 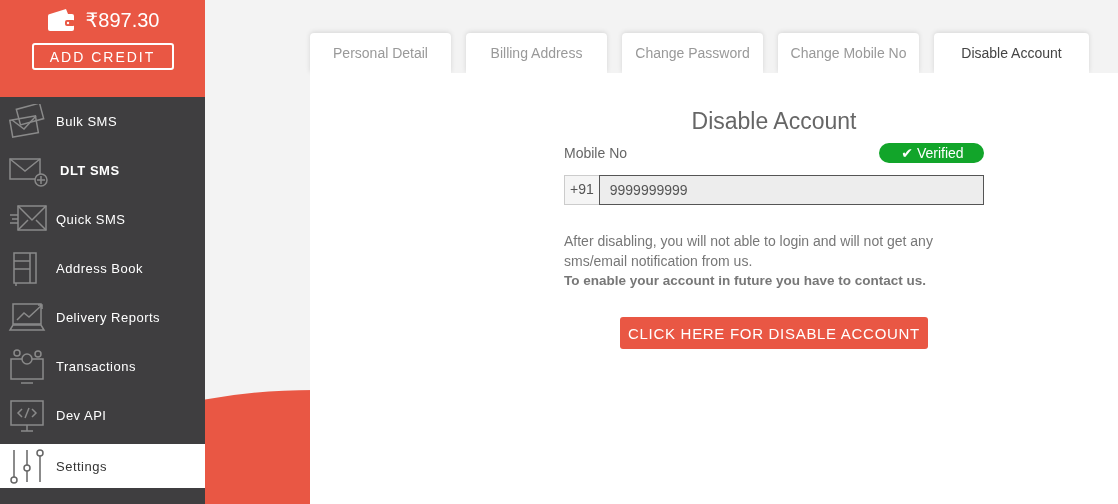 What do you see at coordinates (102, 219) in the screenshot?
I see `sidebar-item: Quick SMS` at bounding box center [102, 219].